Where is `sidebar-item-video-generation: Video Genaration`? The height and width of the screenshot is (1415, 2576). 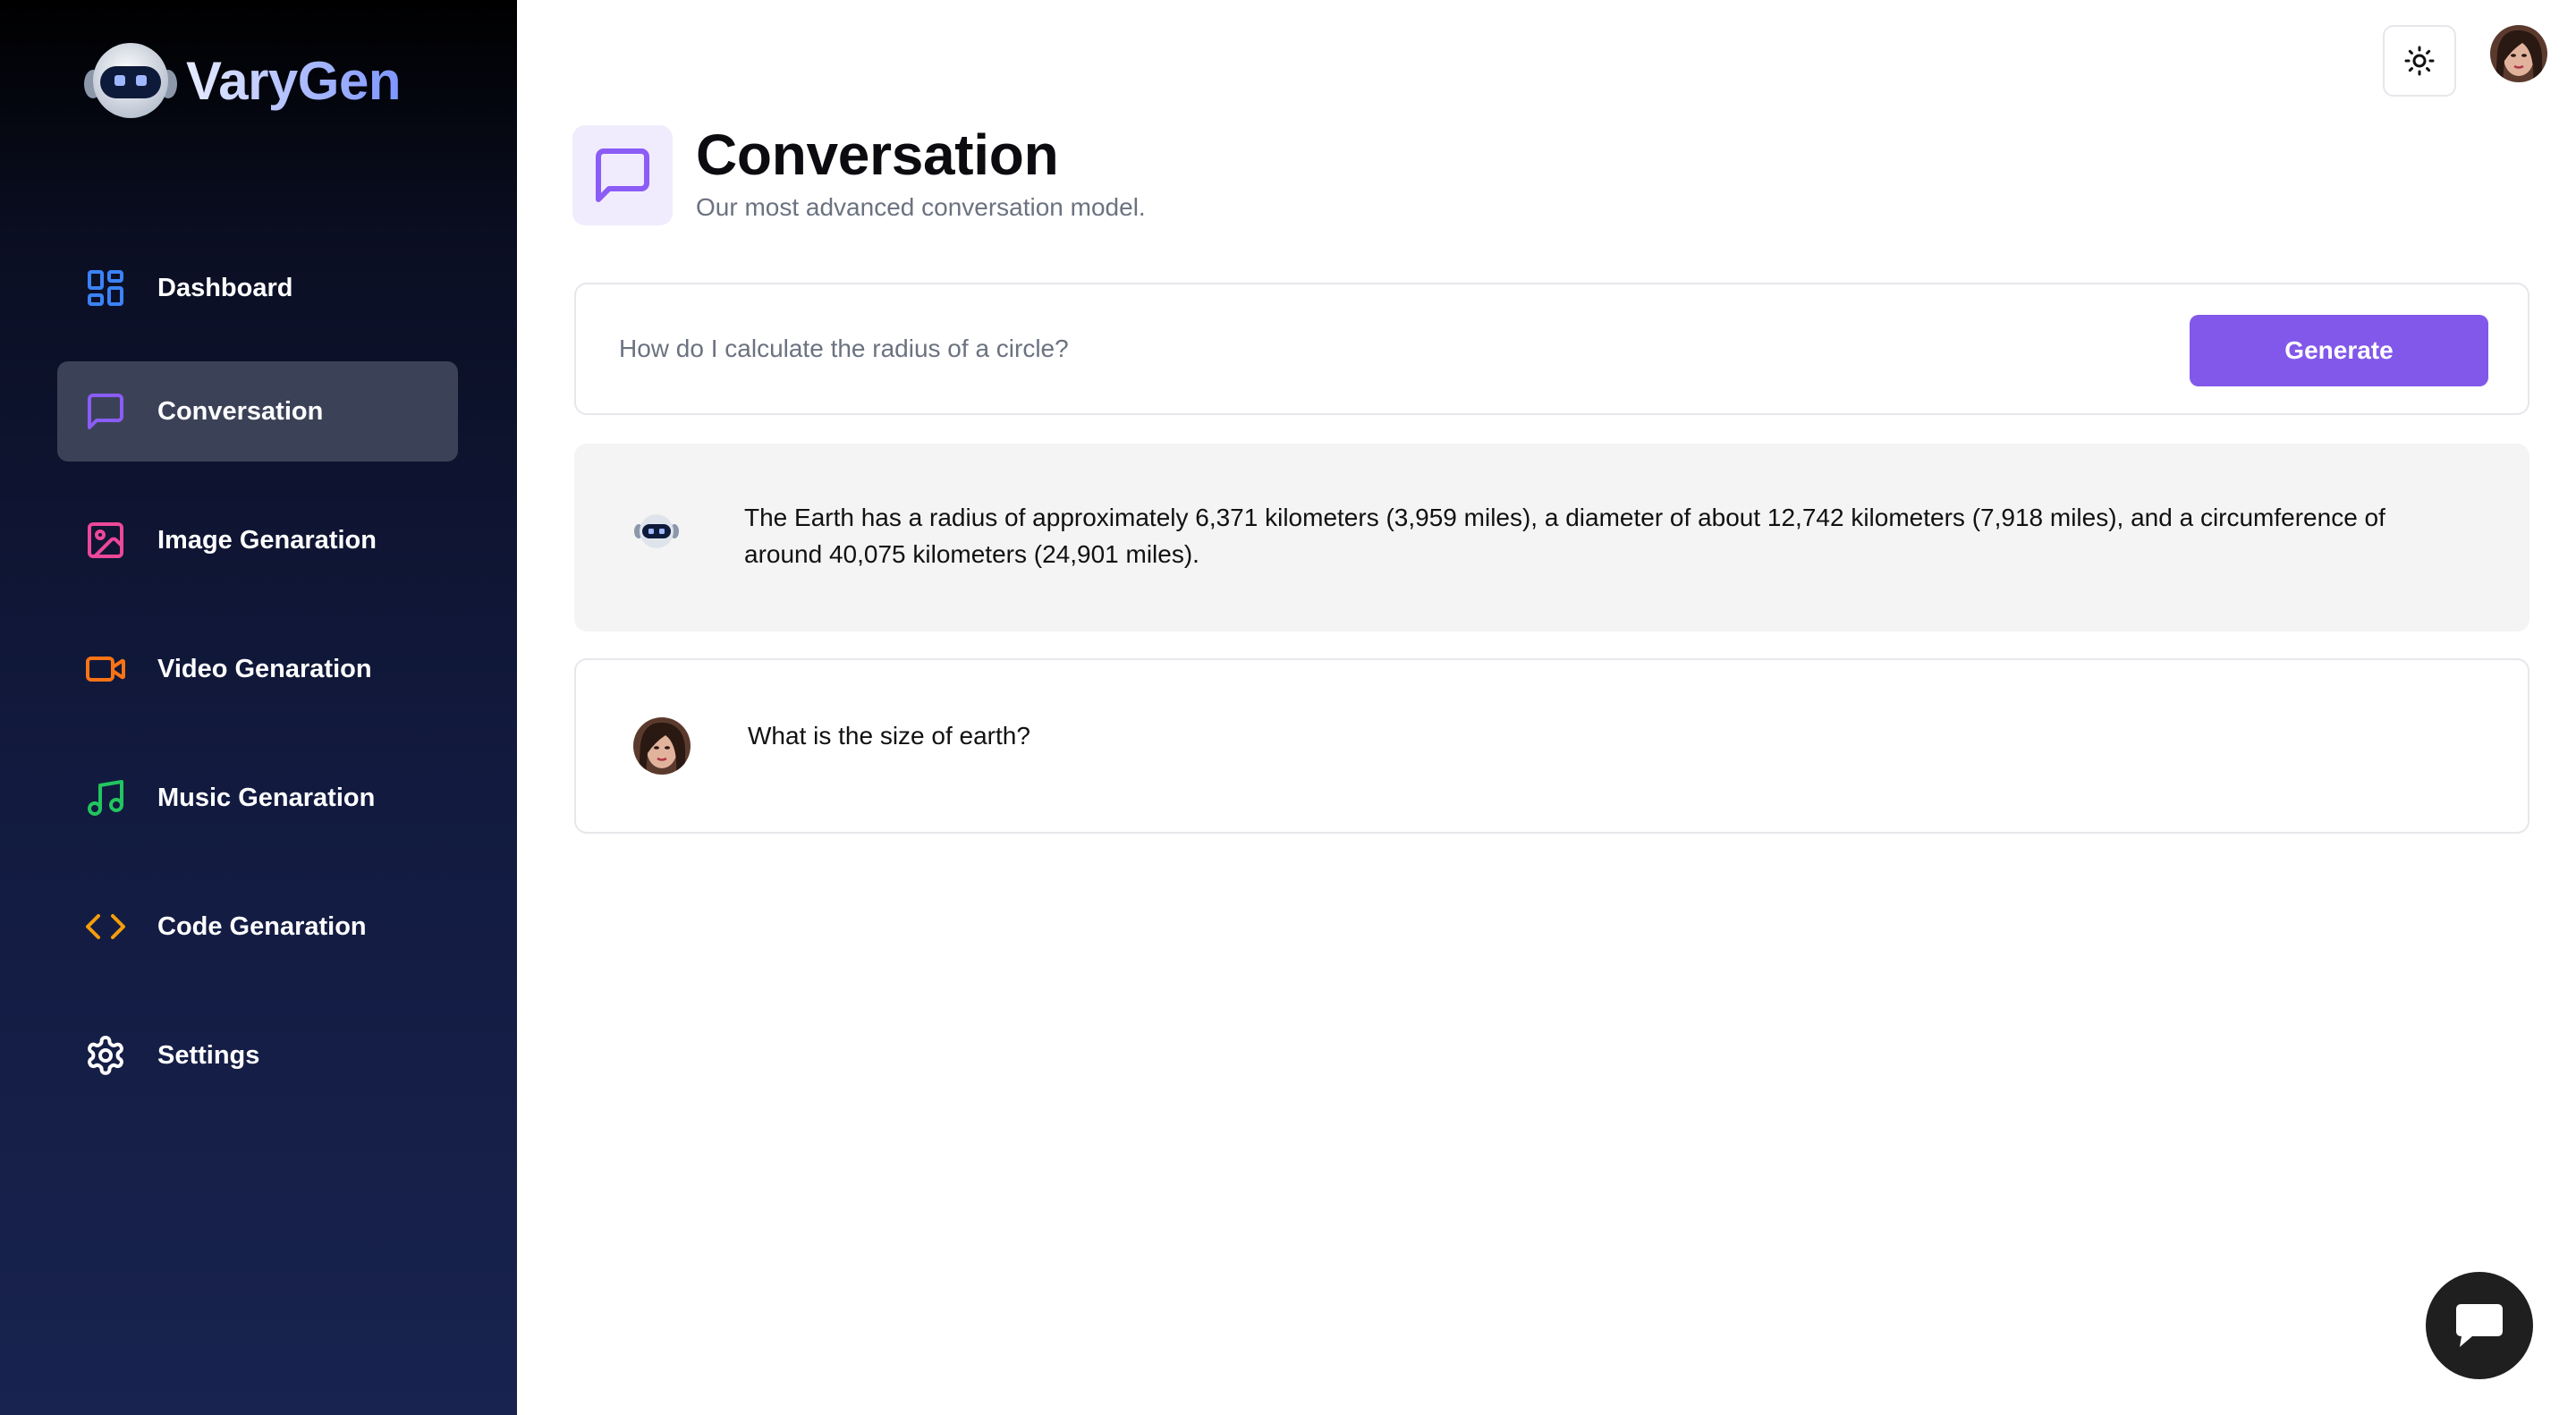 sidebar-item-video-generation: Video Genaration is located at coordinates (257, 669).